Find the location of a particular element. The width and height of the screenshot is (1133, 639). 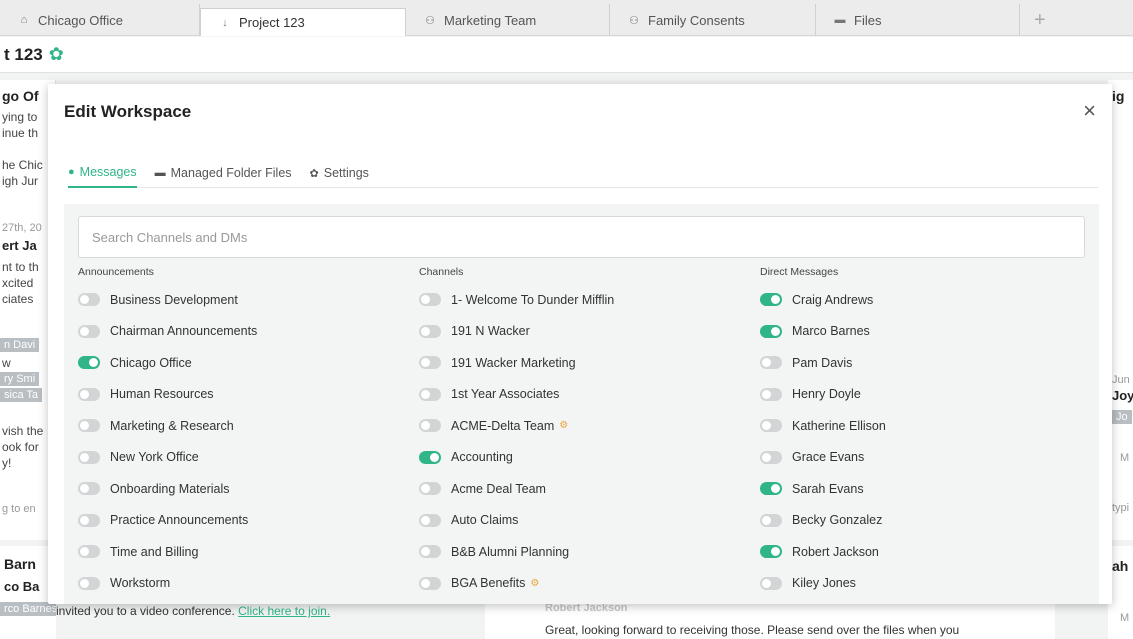

toggle-label: Grace Evans is located at coordinates (828, 457).